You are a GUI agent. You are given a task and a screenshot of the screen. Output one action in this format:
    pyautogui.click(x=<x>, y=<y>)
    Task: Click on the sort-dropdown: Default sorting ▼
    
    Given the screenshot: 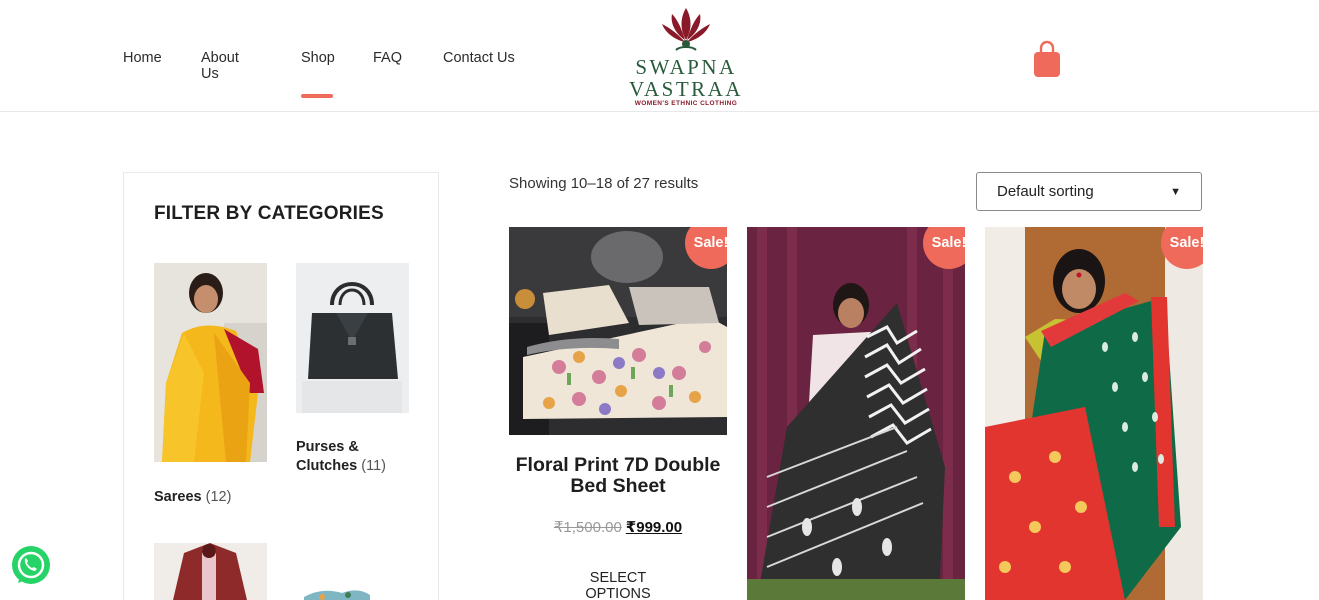 What is the action you would take?
    pyautogui.click(x=1089, y=191)
    